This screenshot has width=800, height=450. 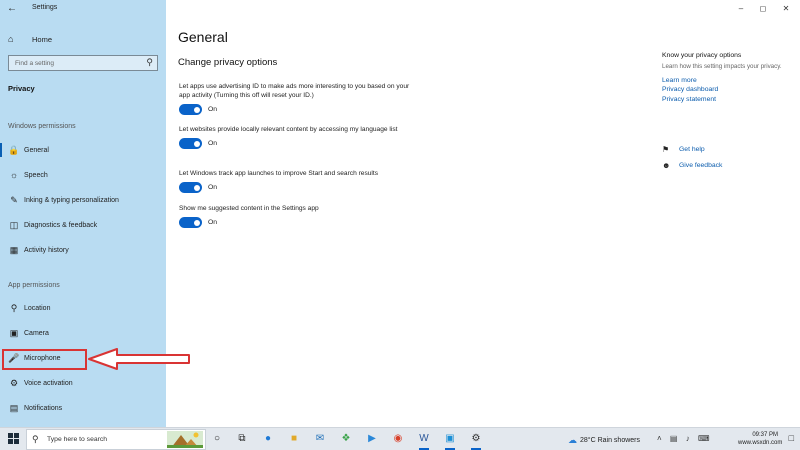 What do you see at coordinates (36, 333) in the screenshot?
I see `sidebar-item-label: Camera` at bounding box center [36, 333].